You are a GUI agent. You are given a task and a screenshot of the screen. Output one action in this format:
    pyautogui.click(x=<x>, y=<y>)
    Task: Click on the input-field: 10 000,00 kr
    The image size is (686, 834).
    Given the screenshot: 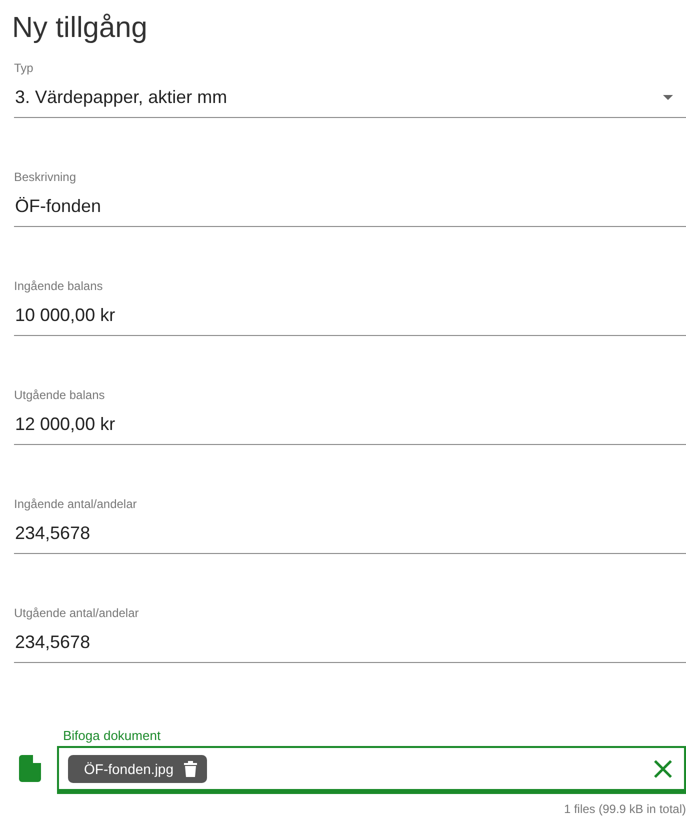 What is the action you would take?
    pyautogui.click(x=350, y=315)
    